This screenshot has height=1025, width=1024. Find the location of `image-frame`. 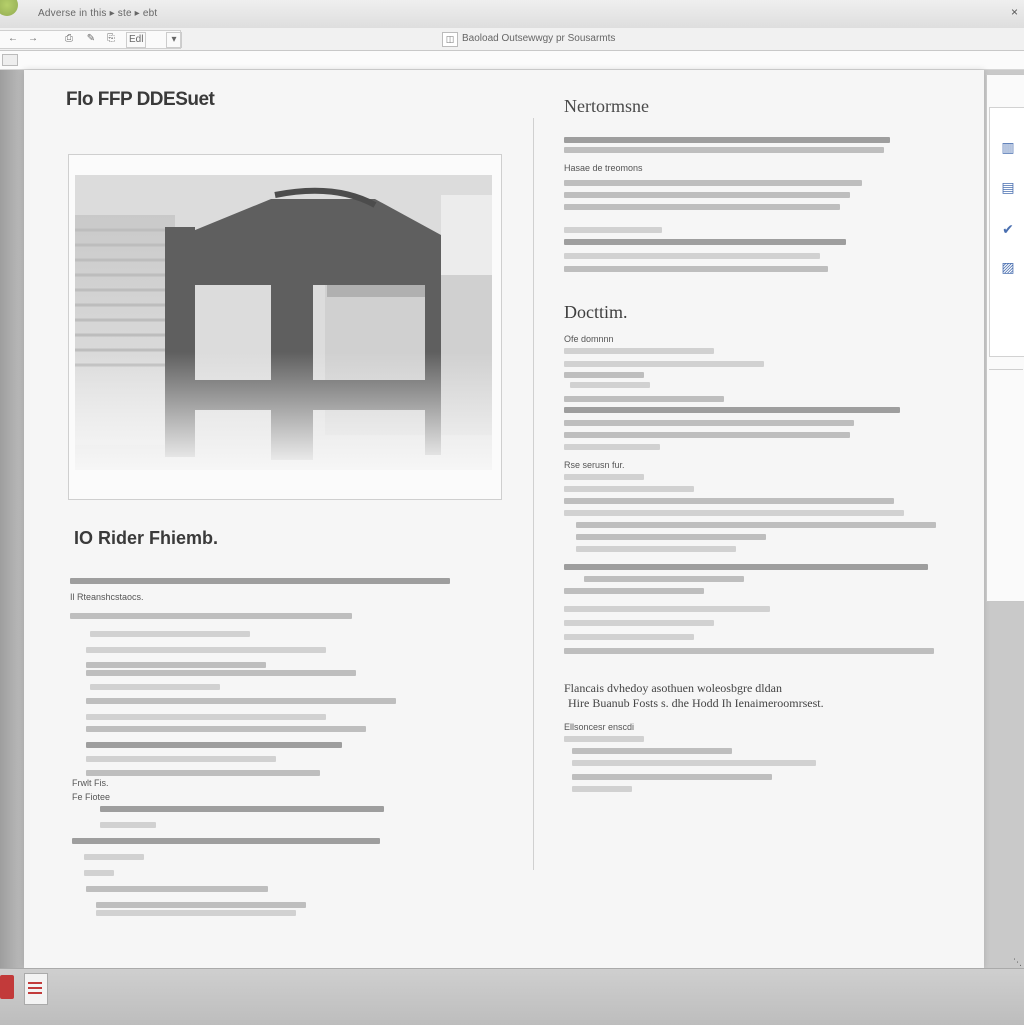

image-frame is located at coordinates (285, 327).